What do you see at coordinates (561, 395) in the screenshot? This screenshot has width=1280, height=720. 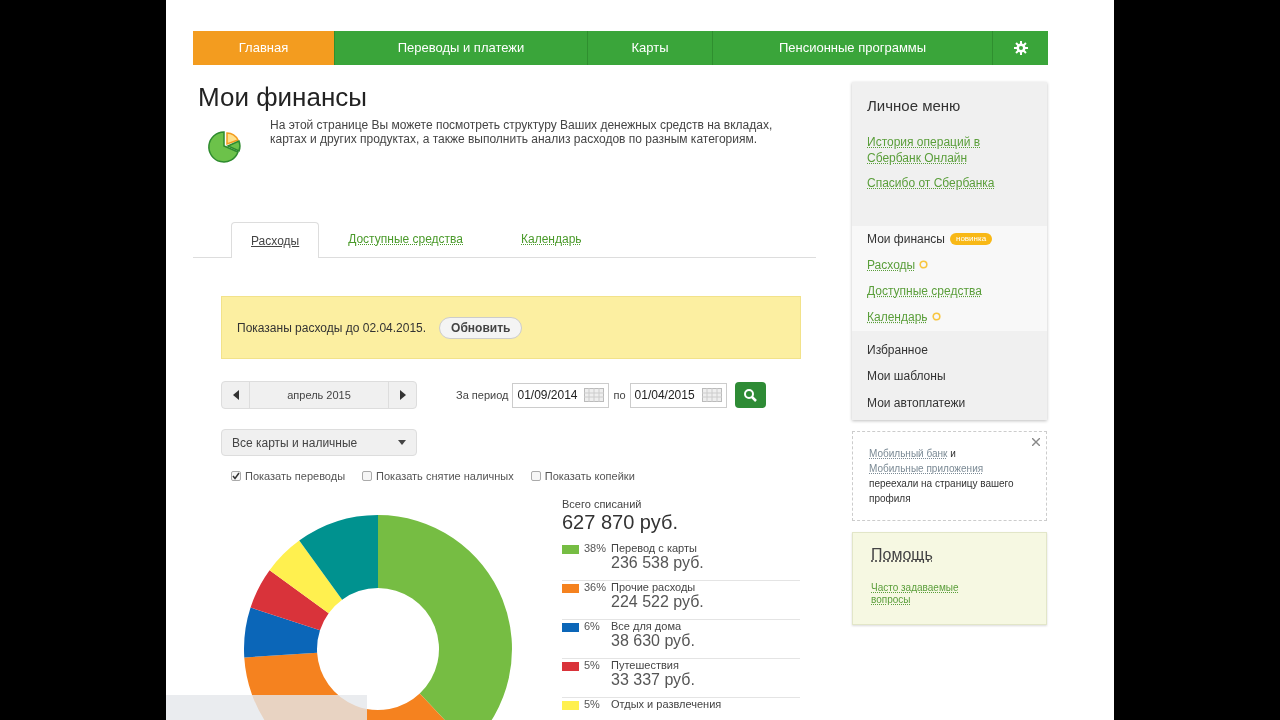 I see `date-field: 01/09/2014` at bounding box center [561, 395].